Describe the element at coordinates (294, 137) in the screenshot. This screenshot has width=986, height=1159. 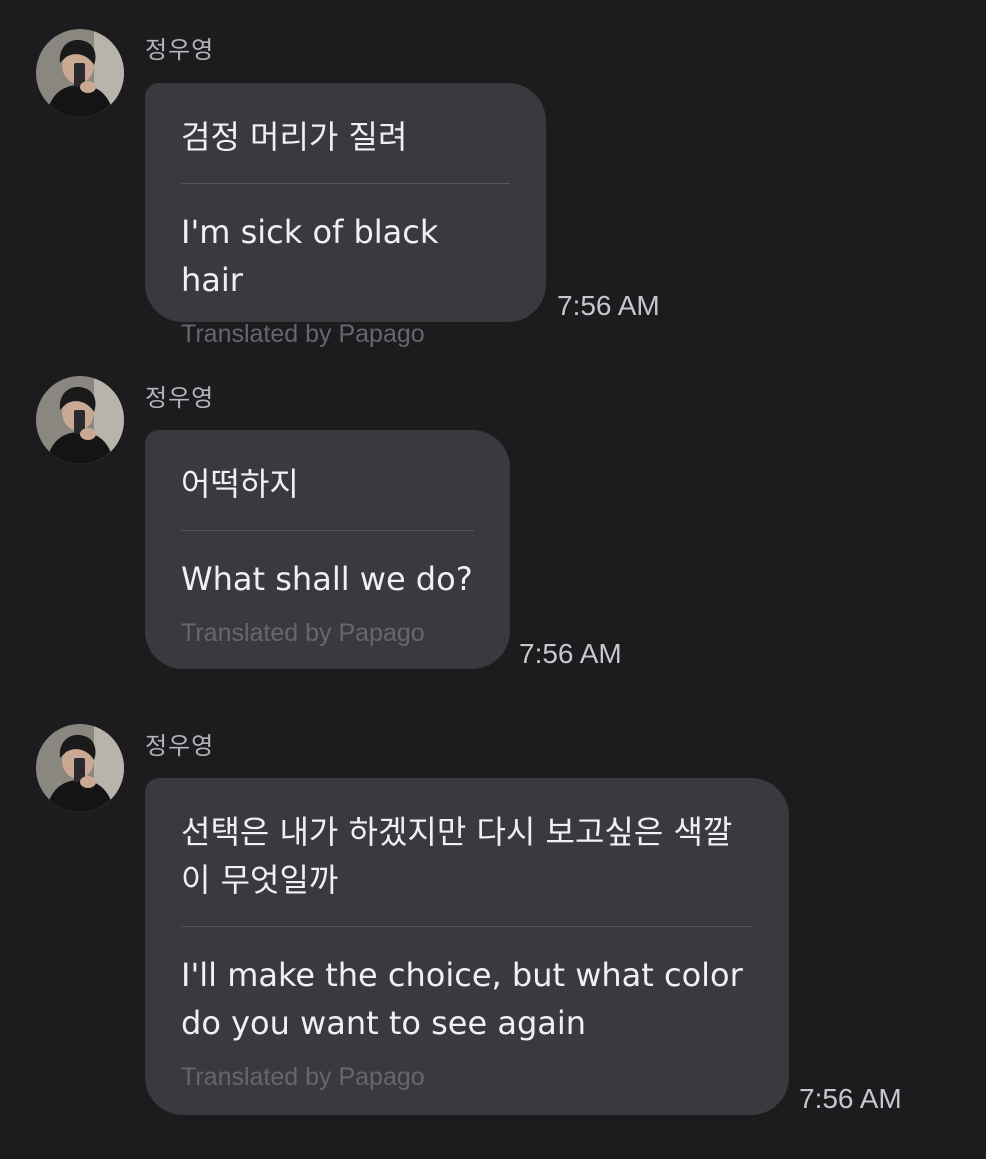
I see `original-text: 검정 머리가 질려` at that location.